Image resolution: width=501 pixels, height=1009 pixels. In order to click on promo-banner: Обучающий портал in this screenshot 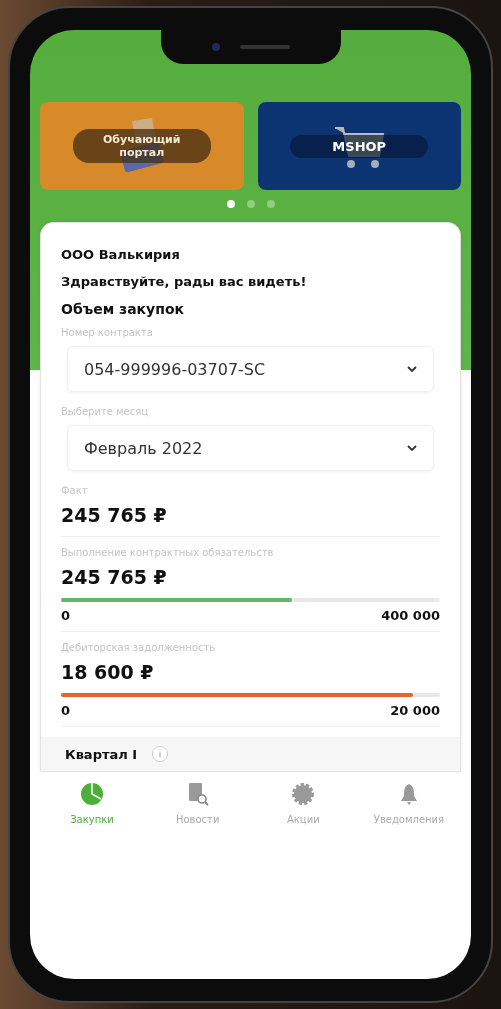, I will do `click(142, 146)`.